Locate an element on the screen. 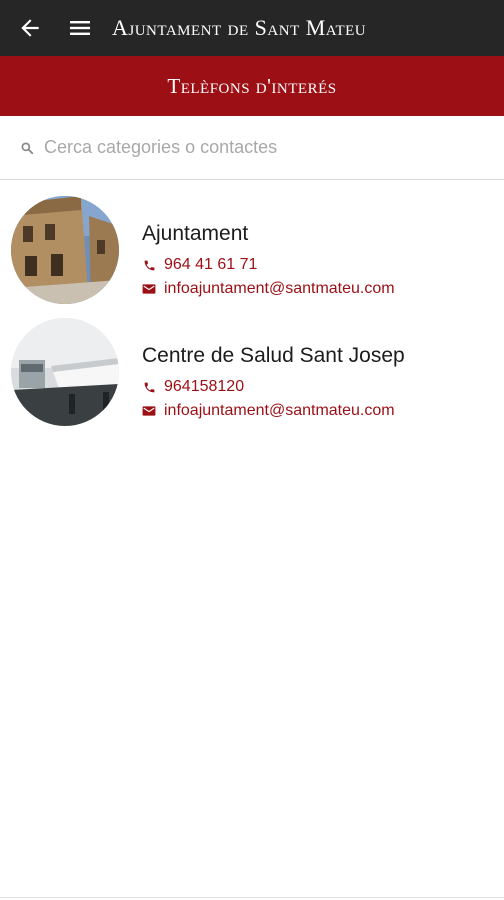 Image resolution: width=504 pixels, height=900 pixels. search-input is located at coordinates (264, 147).